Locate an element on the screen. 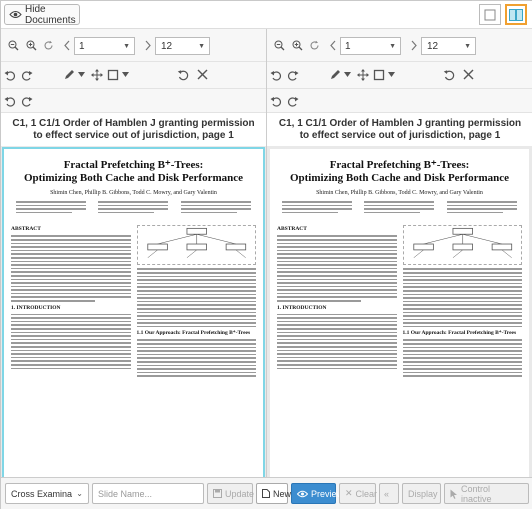  display-label: Display is located at coordinates (423, 493).